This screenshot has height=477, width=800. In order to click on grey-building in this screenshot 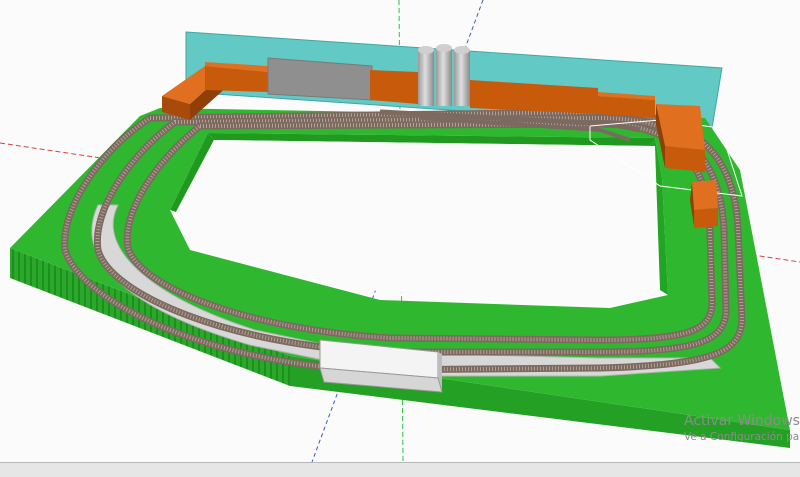, I will do `click(320, 79)`.